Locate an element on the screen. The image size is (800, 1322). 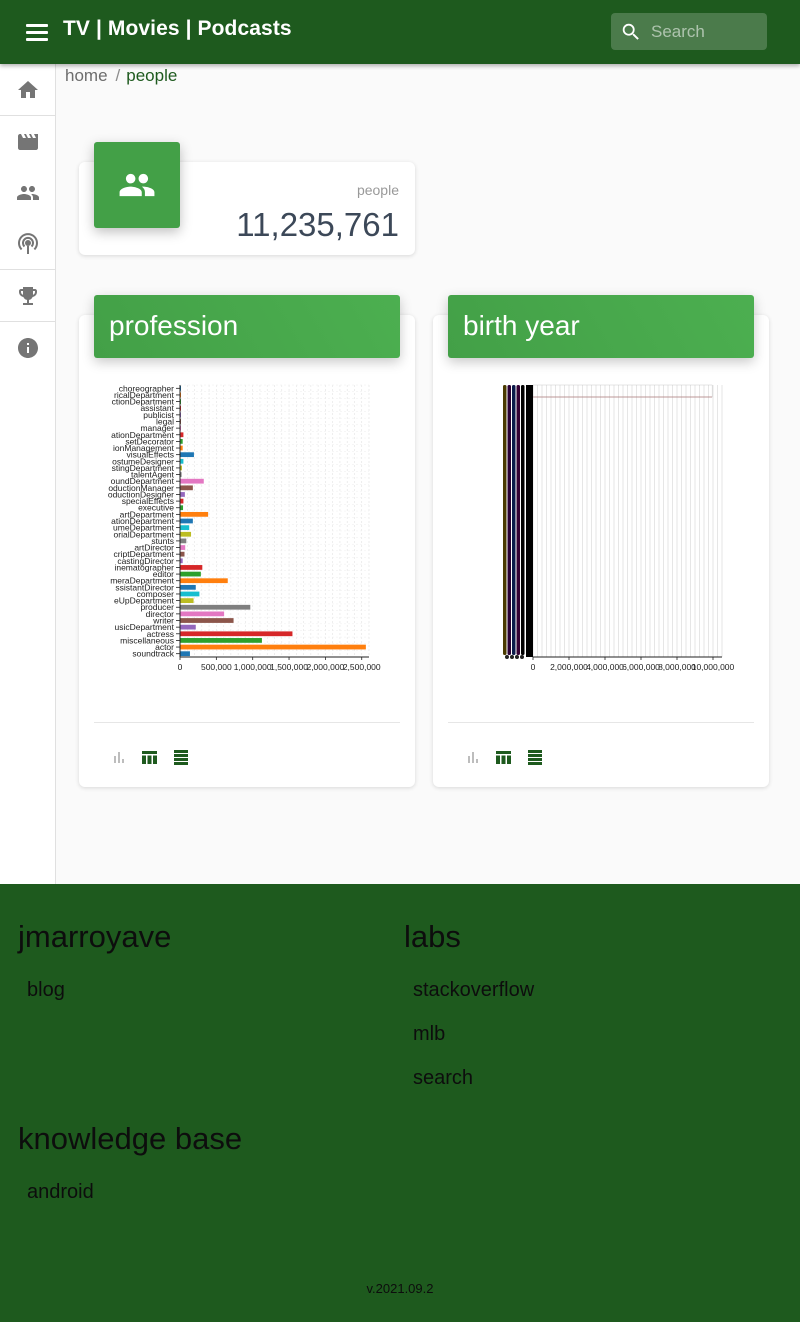
bar-visualEffects is located at coordinates (187, 455).